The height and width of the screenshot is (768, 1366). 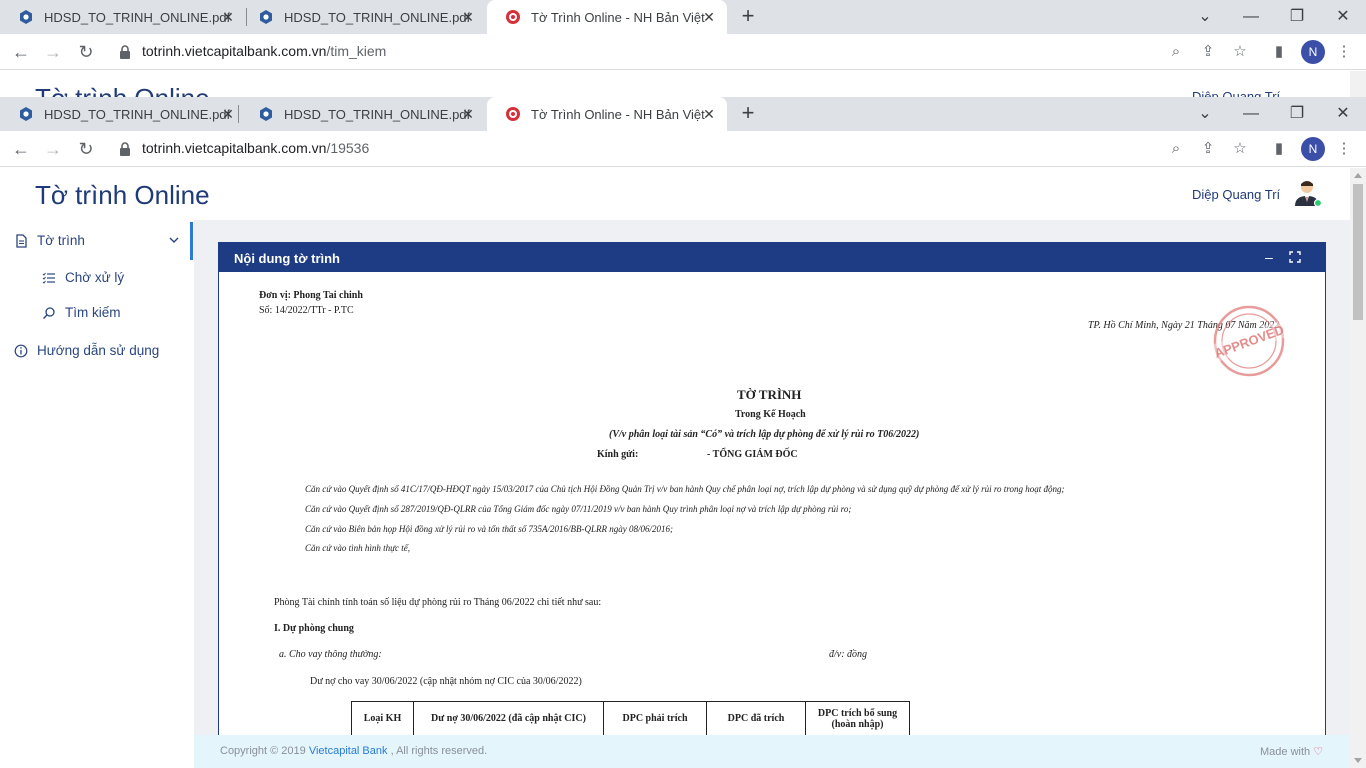 What do you see at coordinates (508, 718) in the screenshot?
I see `table-header-cell: Dư nợ 30/06/2022 (đã cập nhật CIC)` at bounding box center [508, 718].